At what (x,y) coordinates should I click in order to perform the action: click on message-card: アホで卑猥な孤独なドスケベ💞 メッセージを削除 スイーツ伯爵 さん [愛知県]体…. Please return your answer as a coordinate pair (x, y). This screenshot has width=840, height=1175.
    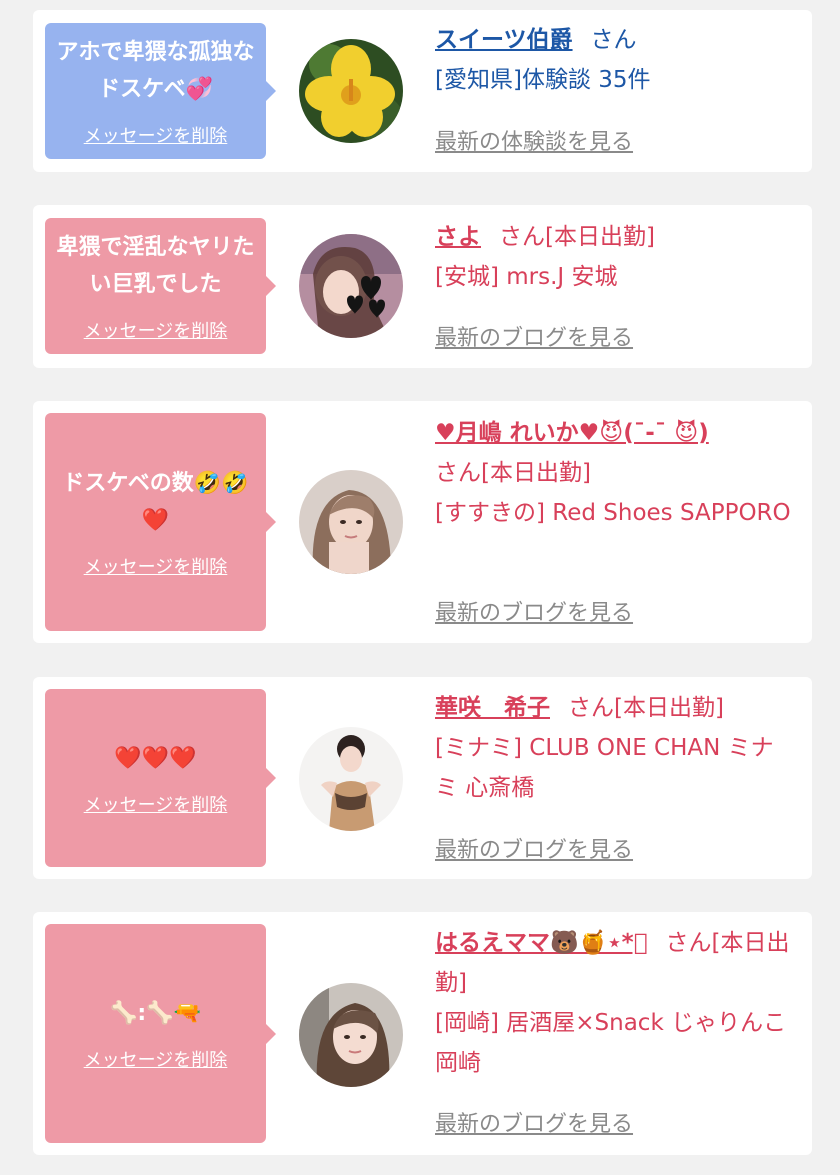
    Looking at the image, I should click on (422, 91).